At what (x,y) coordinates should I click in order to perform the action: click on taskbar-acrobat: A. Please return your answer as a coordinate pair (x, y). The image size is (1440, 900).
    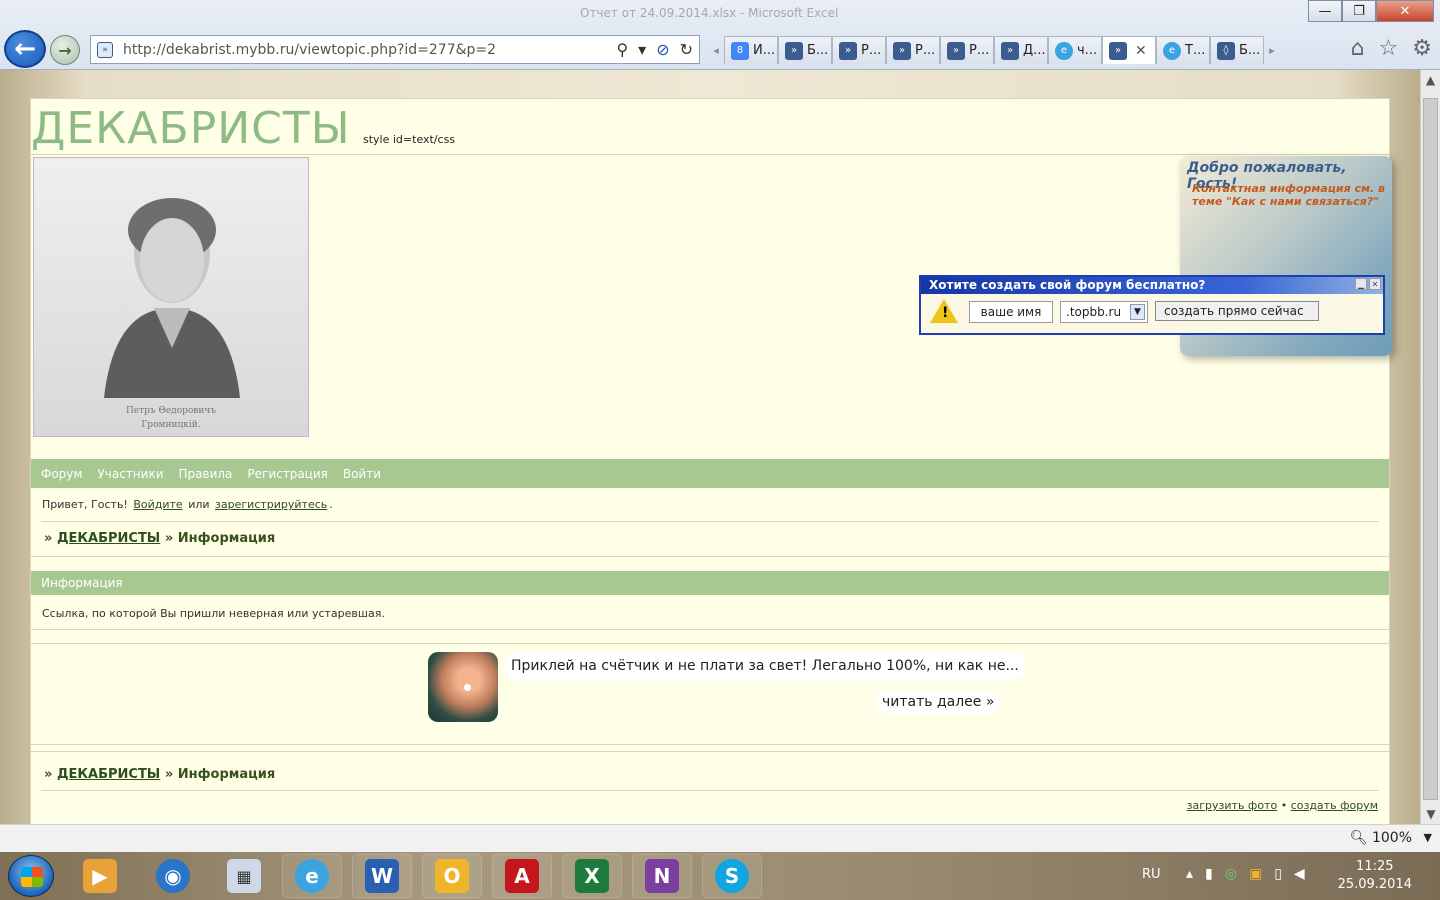
    Looking at the image, I should click on (522, 876).